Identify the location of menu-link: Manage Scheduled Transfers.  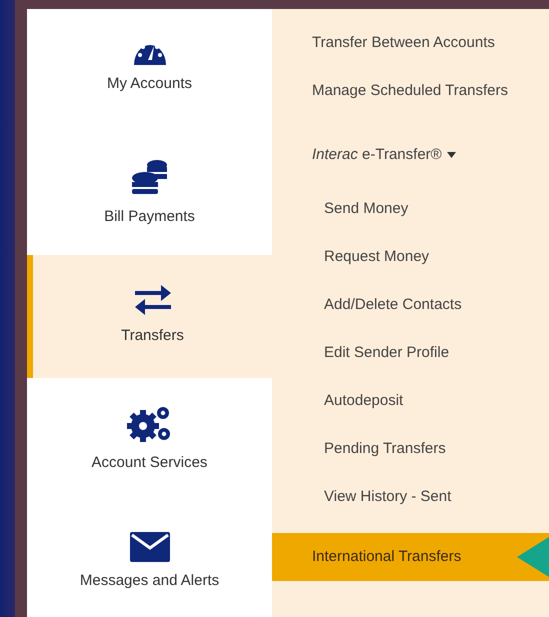
(410, 91).